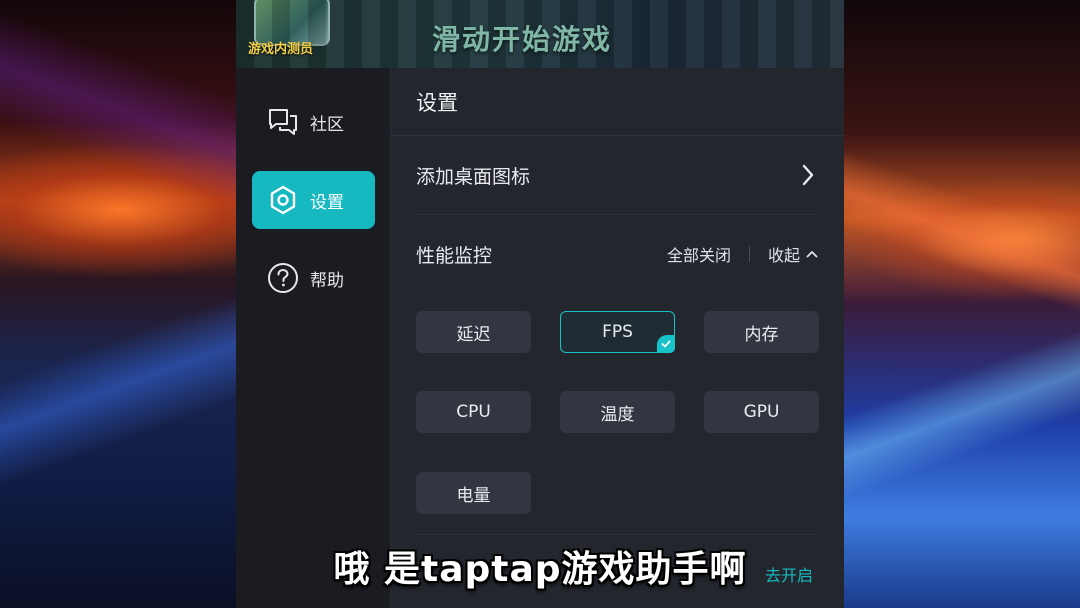  I want to click on sidebar-item-help: 帮助, so click(313, 278).